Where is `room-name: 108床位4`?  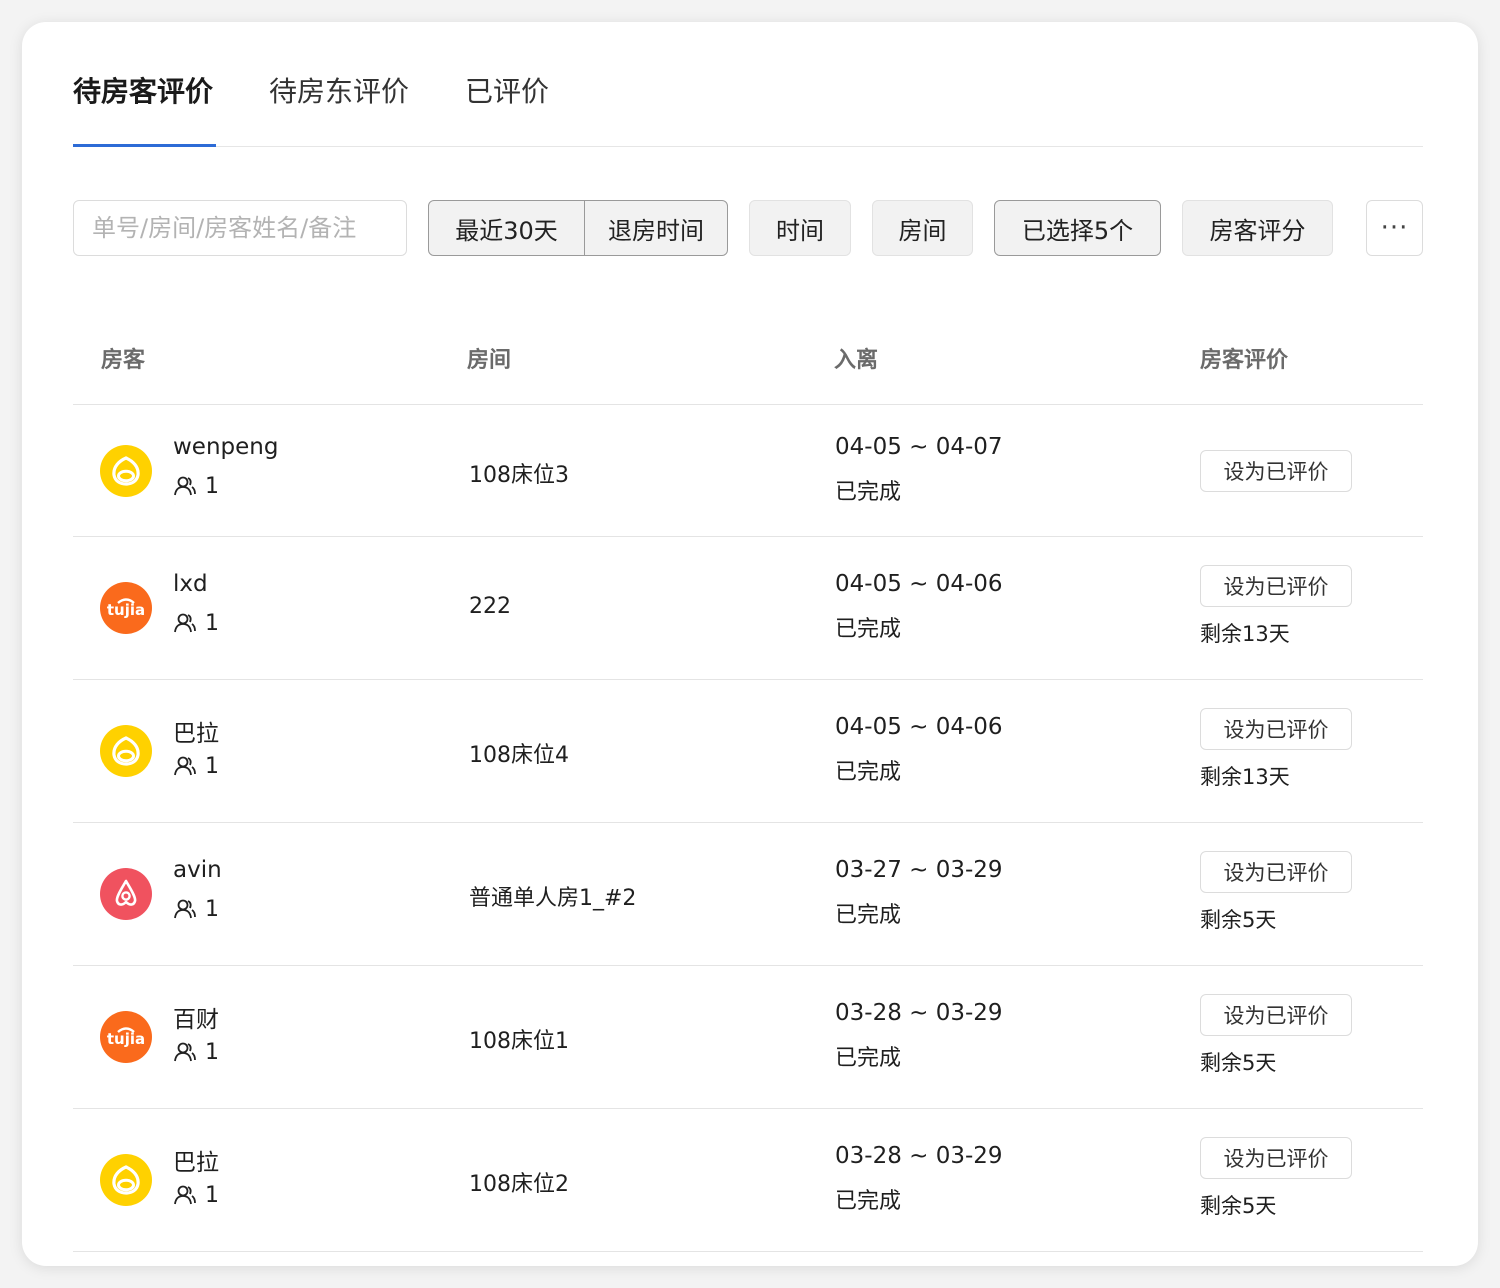 room-name: 108床位4 is located at coordinates (519, 755).